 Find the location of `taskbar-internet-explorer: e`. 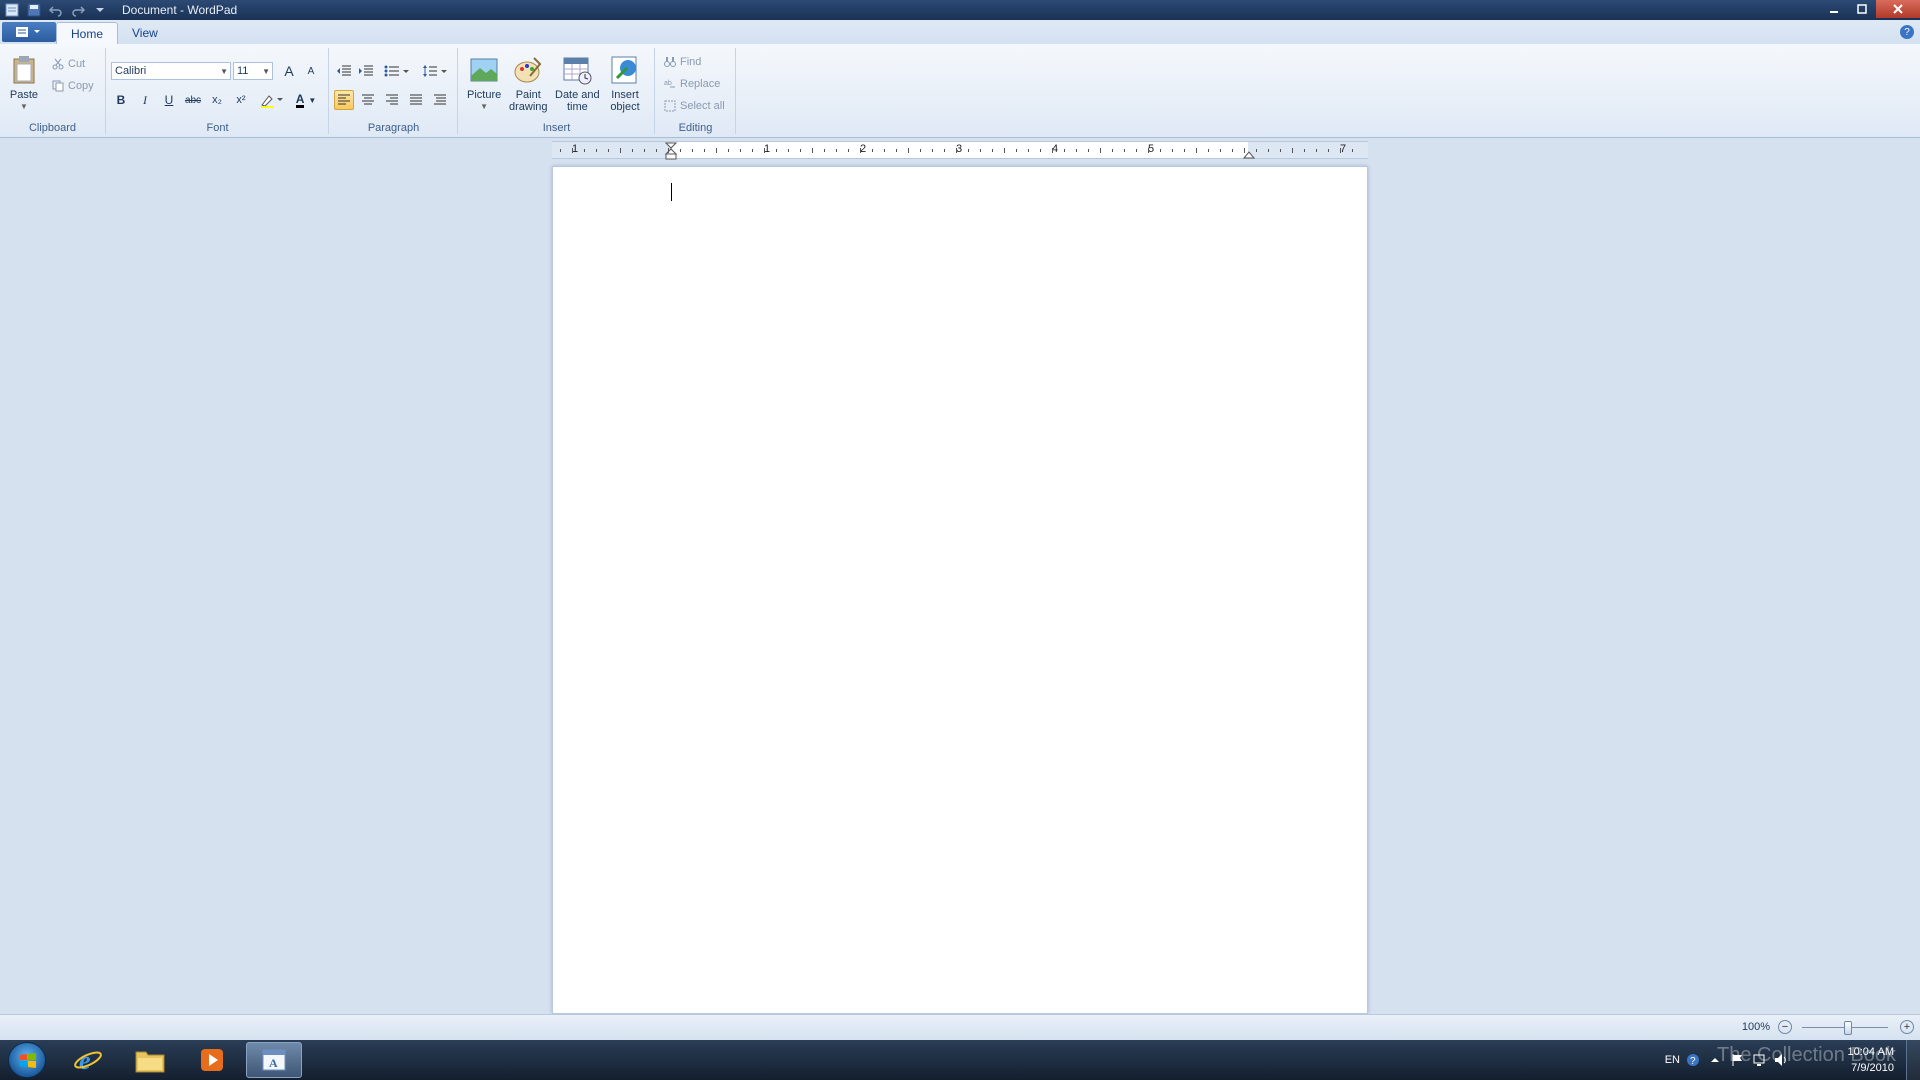

taskbar-internet-explorer: e is located at coordinates (88, 1060).